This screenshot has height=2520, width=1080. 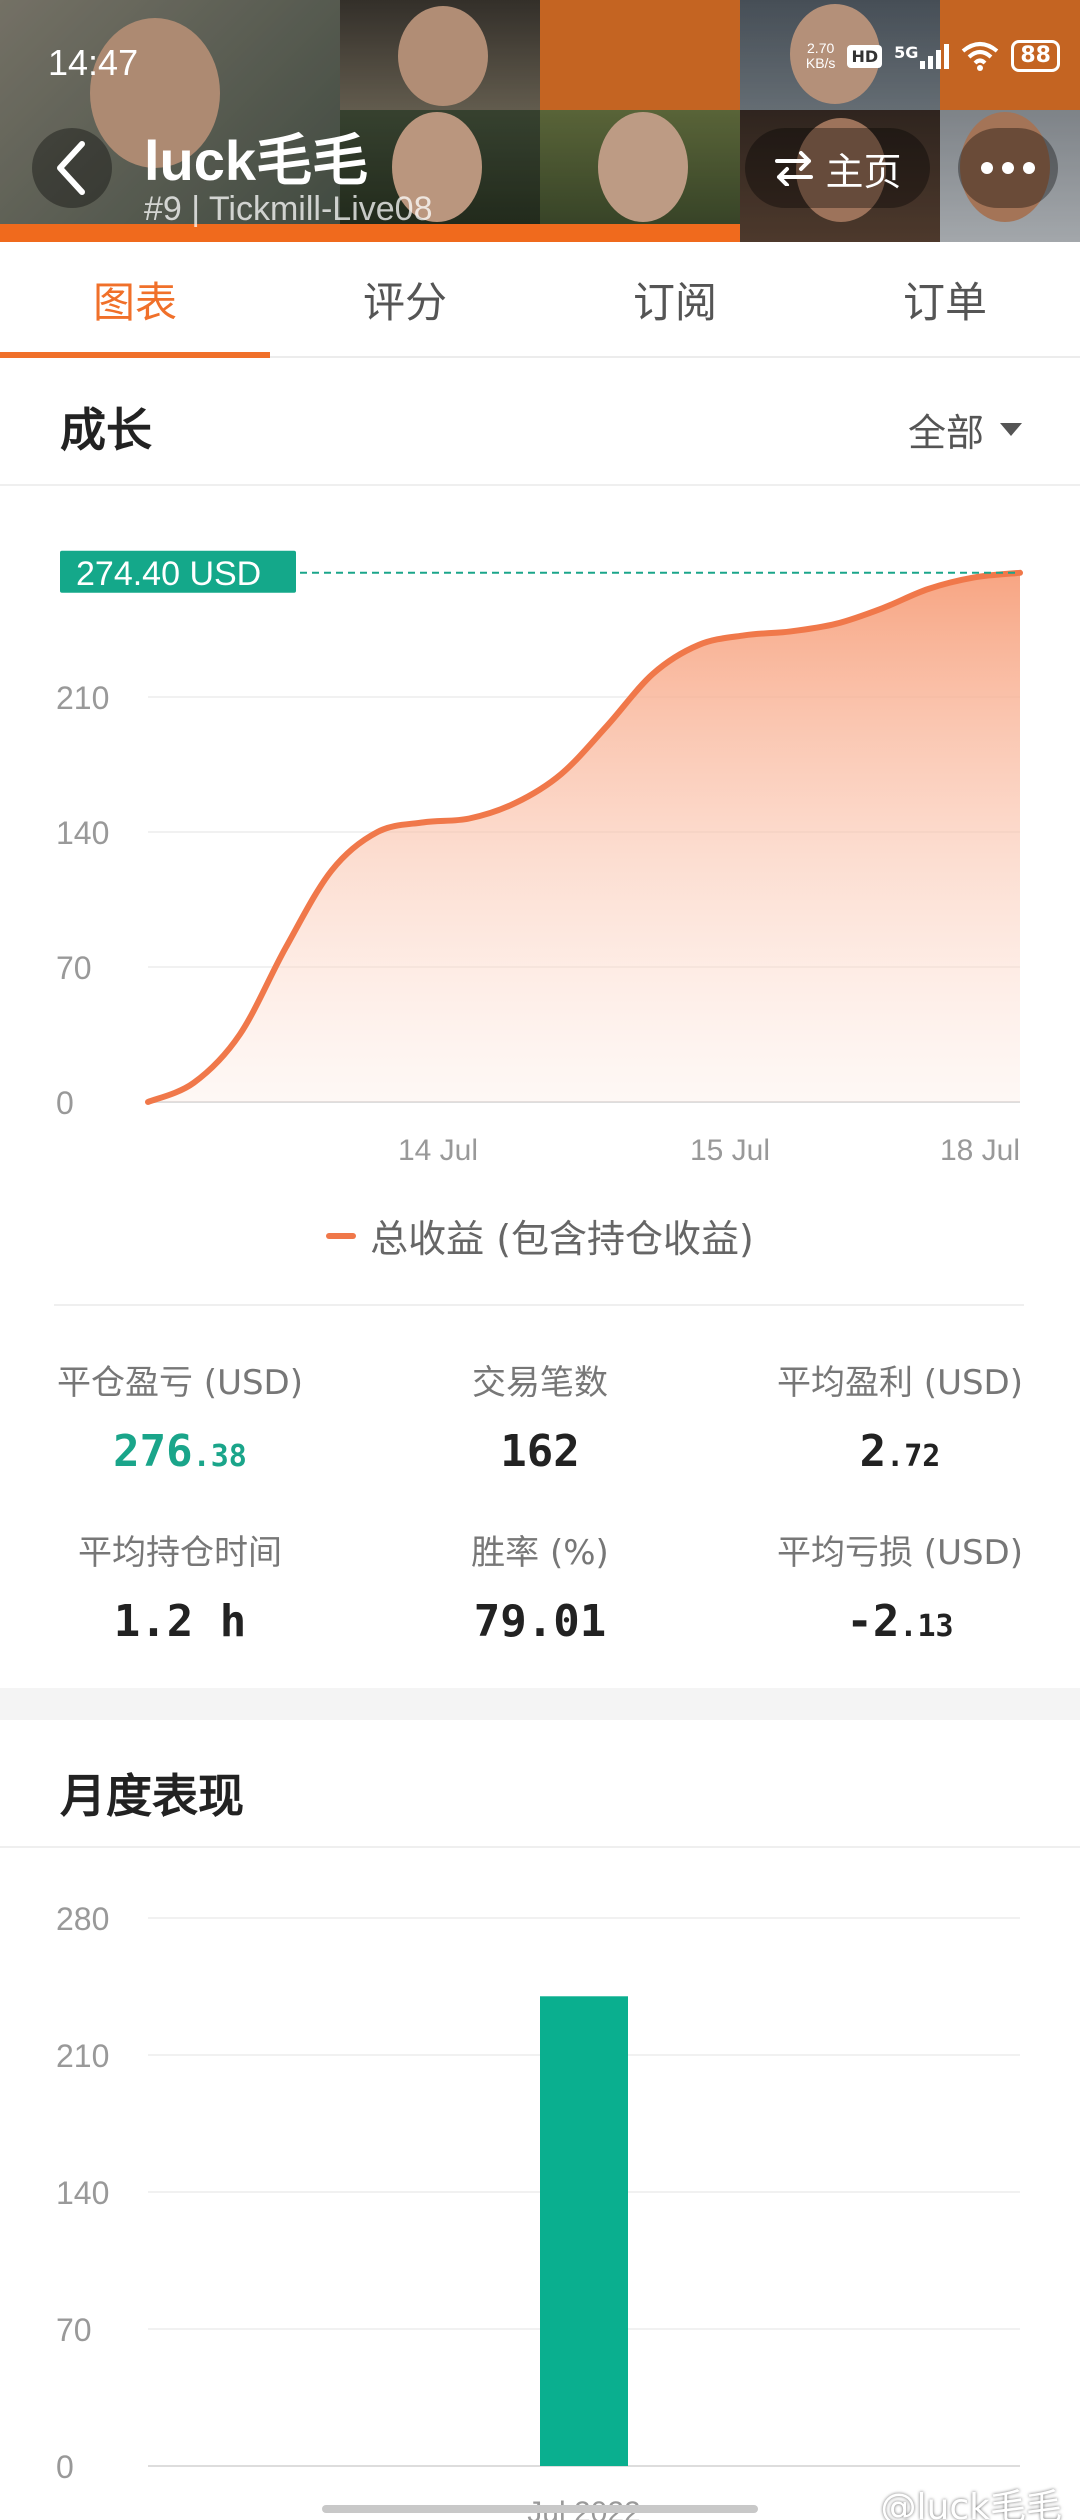 I want to click on chevron-left-icon, so click(x=71, y=168).